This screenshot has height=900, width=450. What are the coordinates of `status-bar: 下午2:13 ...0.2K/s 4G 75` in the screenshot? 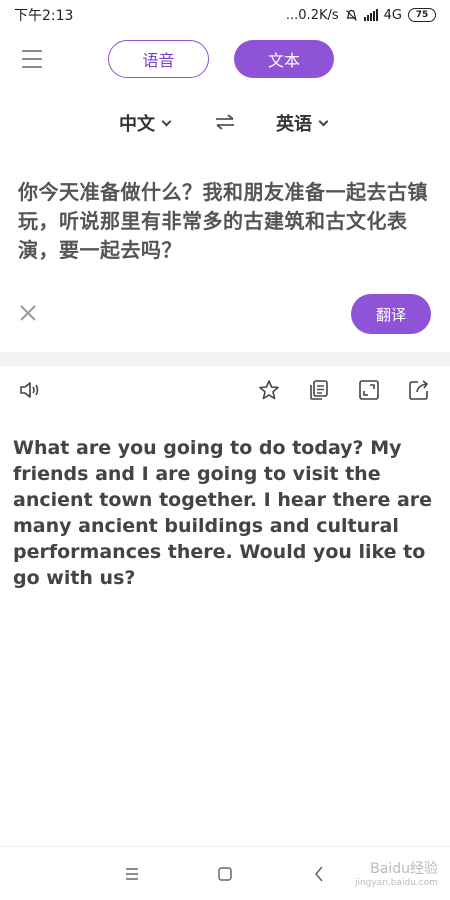 It's located at (225, 15).